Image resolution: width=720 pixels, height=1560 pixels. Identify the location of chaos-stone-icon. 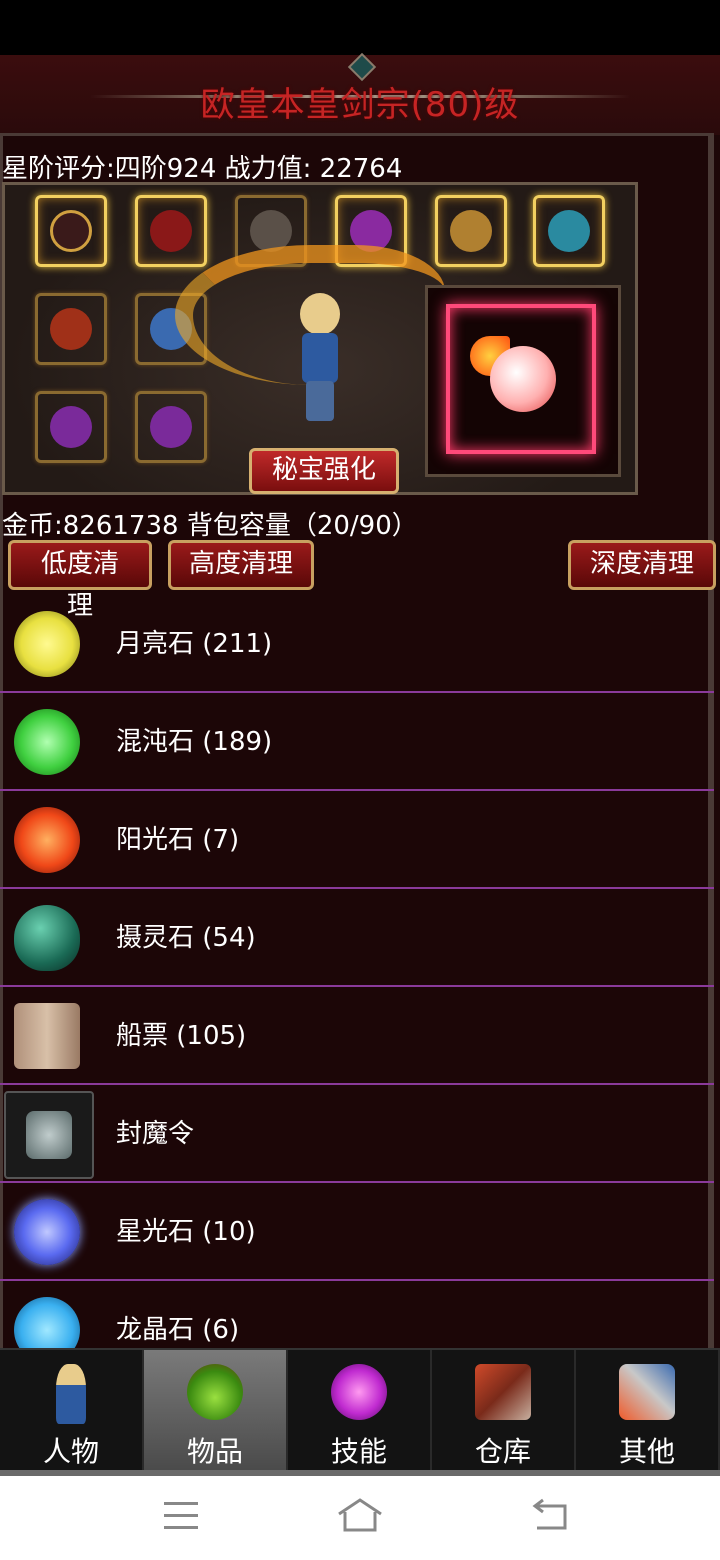
(47, 742).